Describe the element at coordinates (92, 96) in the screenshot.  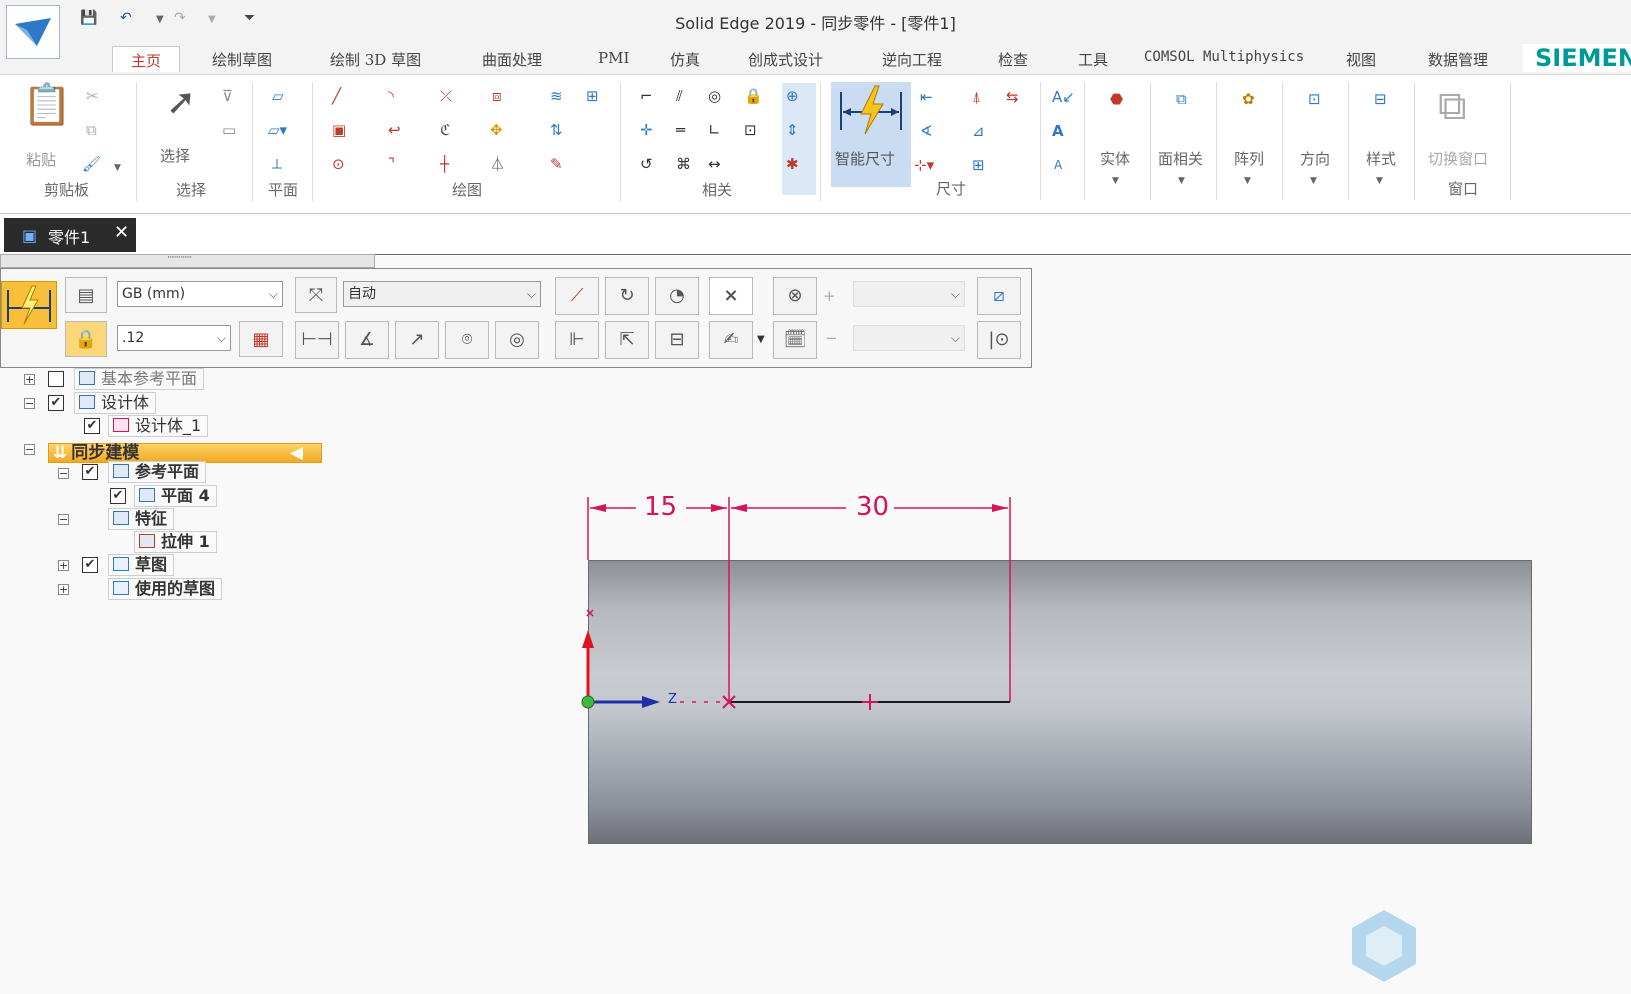
I see `cut-icon: ✂` at that location.